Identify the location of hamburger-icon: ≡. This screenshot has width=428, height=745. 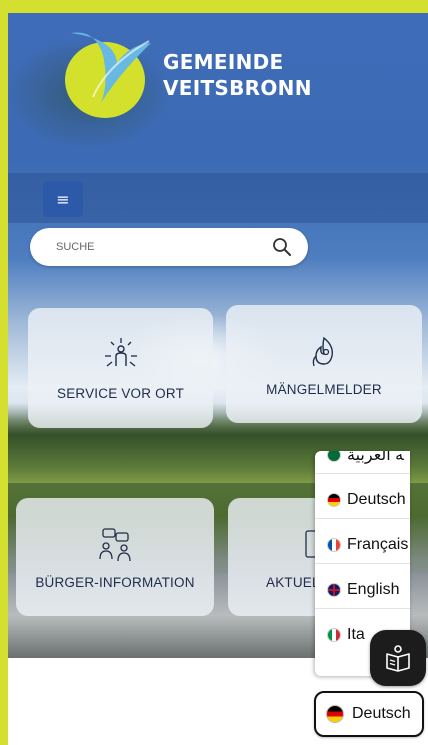
(63, 199).